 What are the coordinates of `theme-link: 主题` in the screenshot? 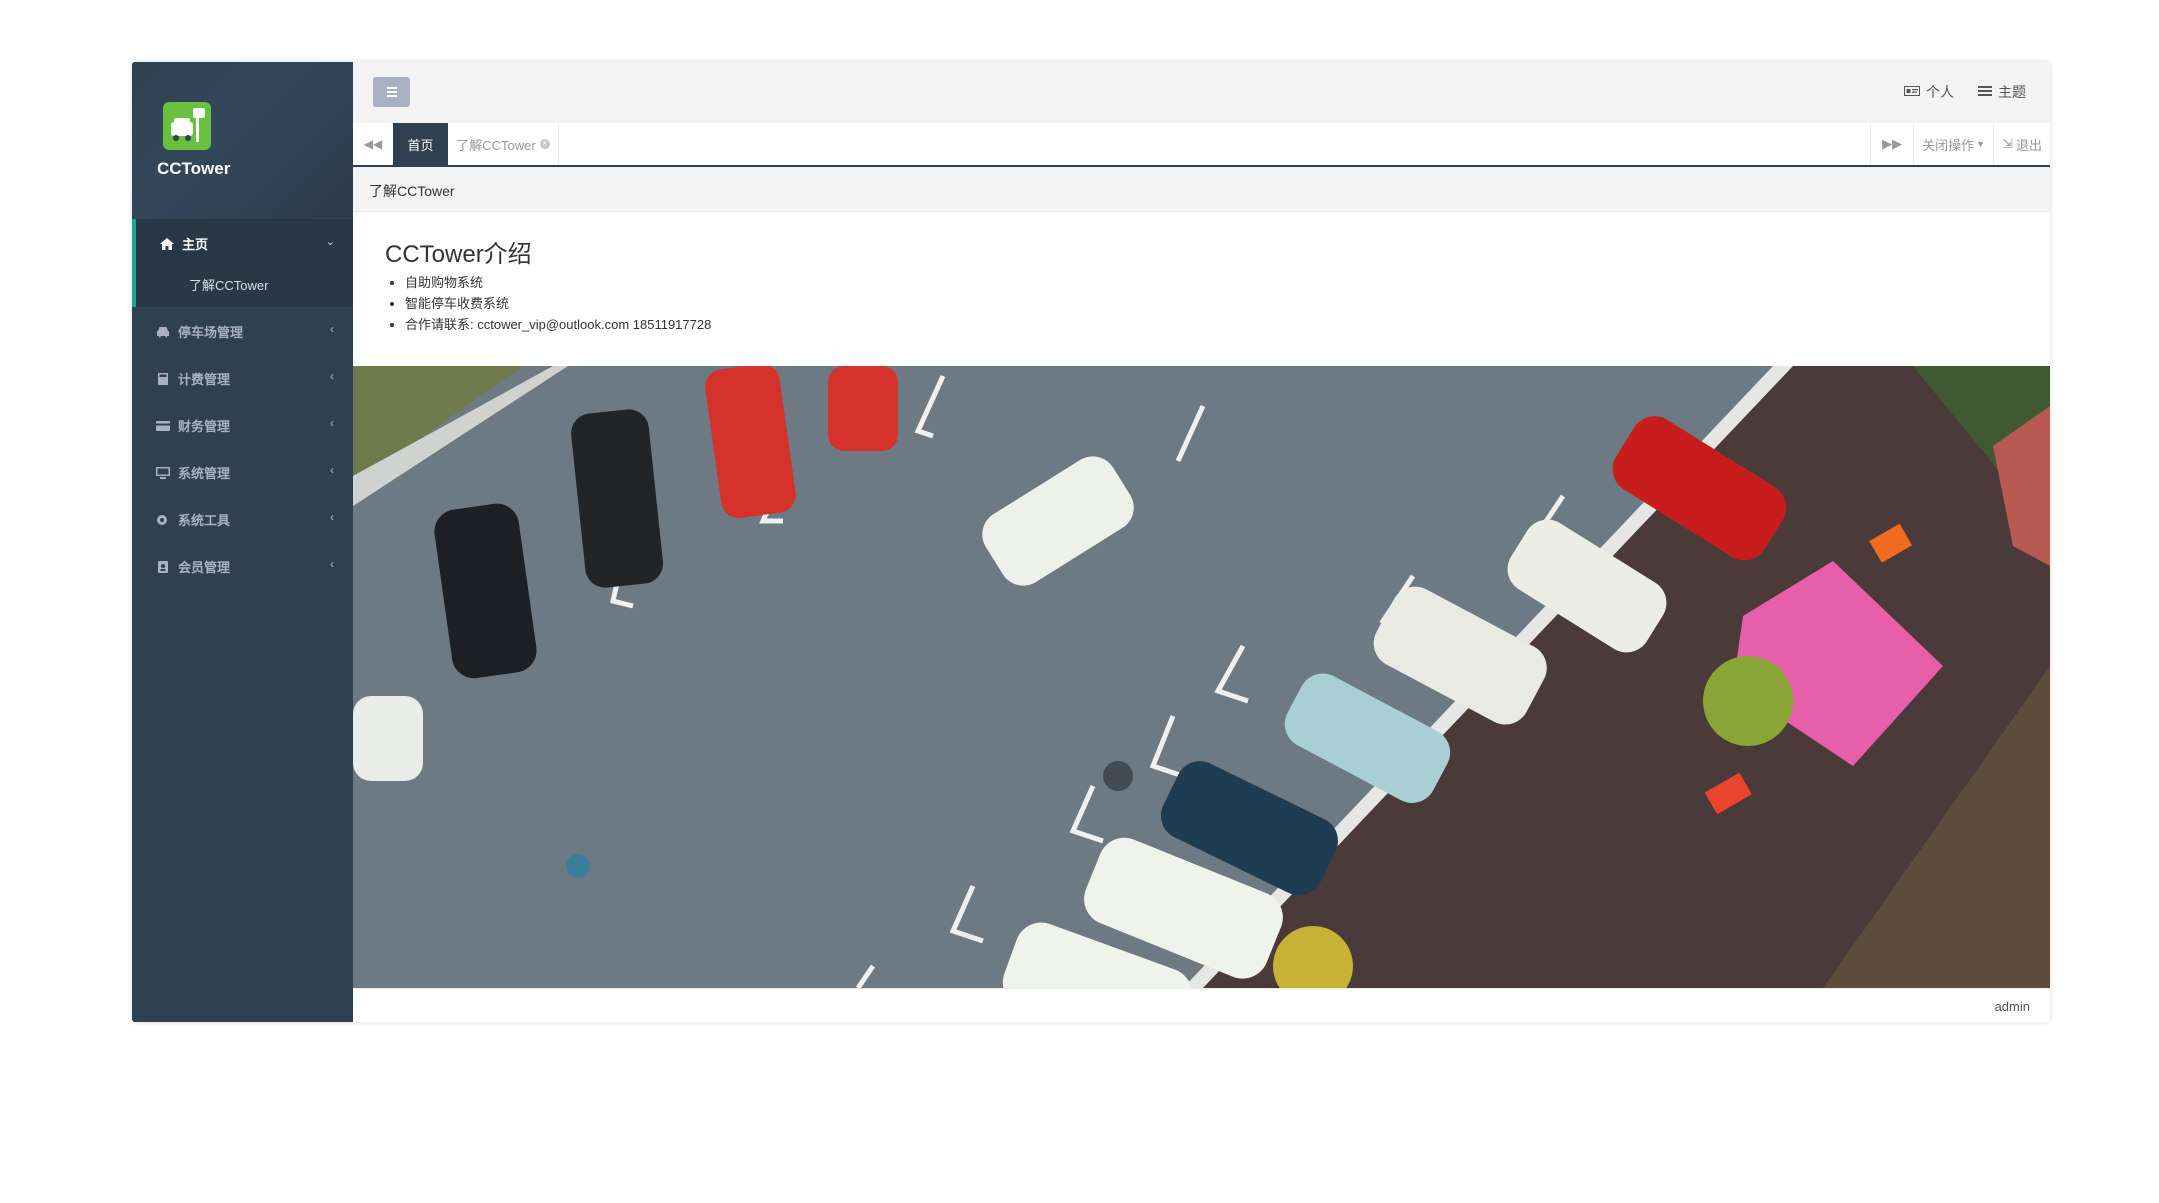 It's located at (2002, 92).